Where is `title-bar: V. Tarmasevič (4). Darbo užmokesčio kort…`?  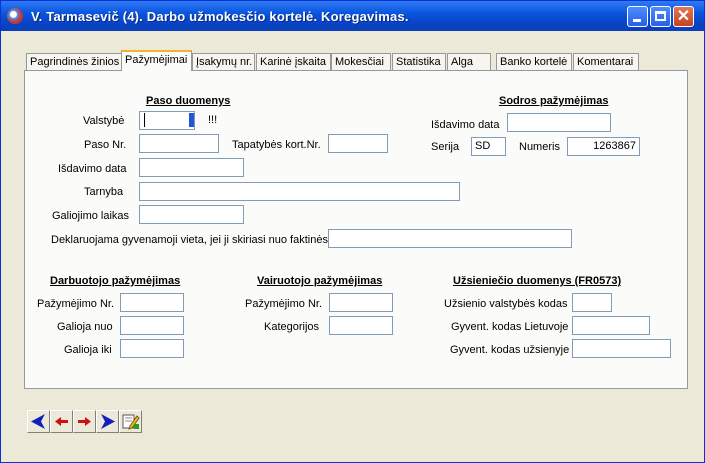
title-bar: V. Tarmasevič (4). Darbo užmokesčio kort… is located at coordinates (352, 16).